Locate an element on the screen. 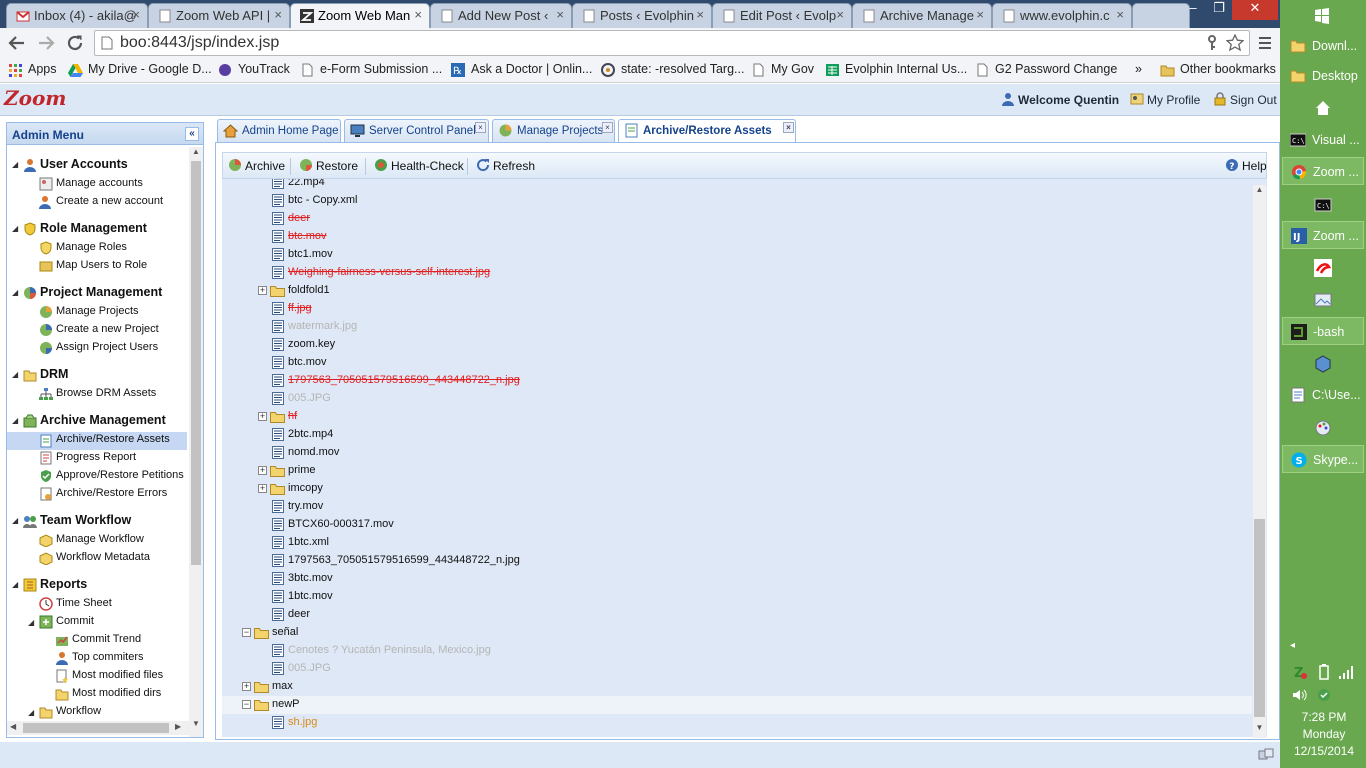 The width and height of the screenshot is (1366, 768). browser-tab-zoom-web-manager: Zoom Web Man × is located at coordinates (360, 15).